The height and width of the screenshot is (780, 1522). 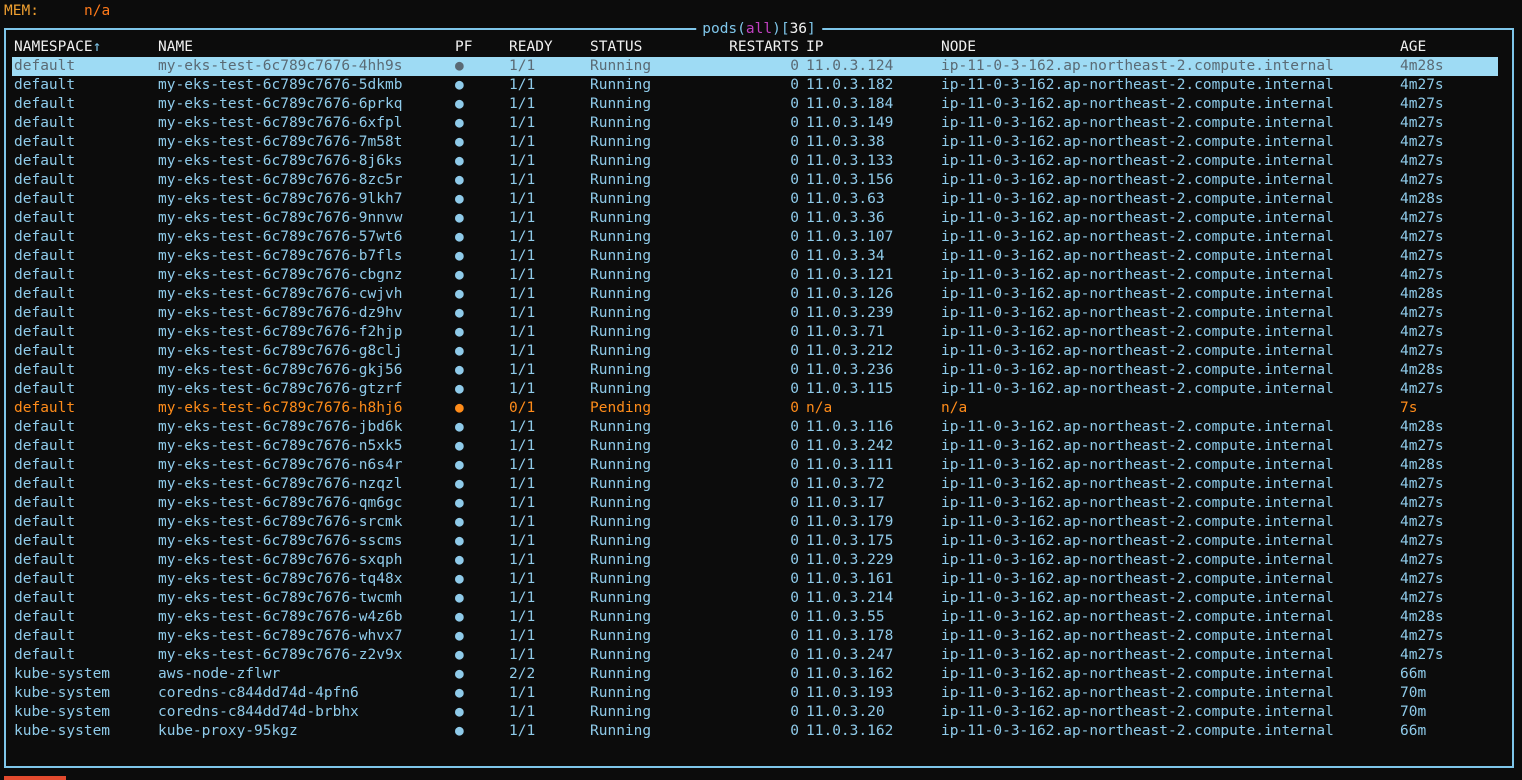 What do you see at coordinates (814, 47) in the screenshot?
I see `column-header-ip: IP` at bounding box center [814, 47].